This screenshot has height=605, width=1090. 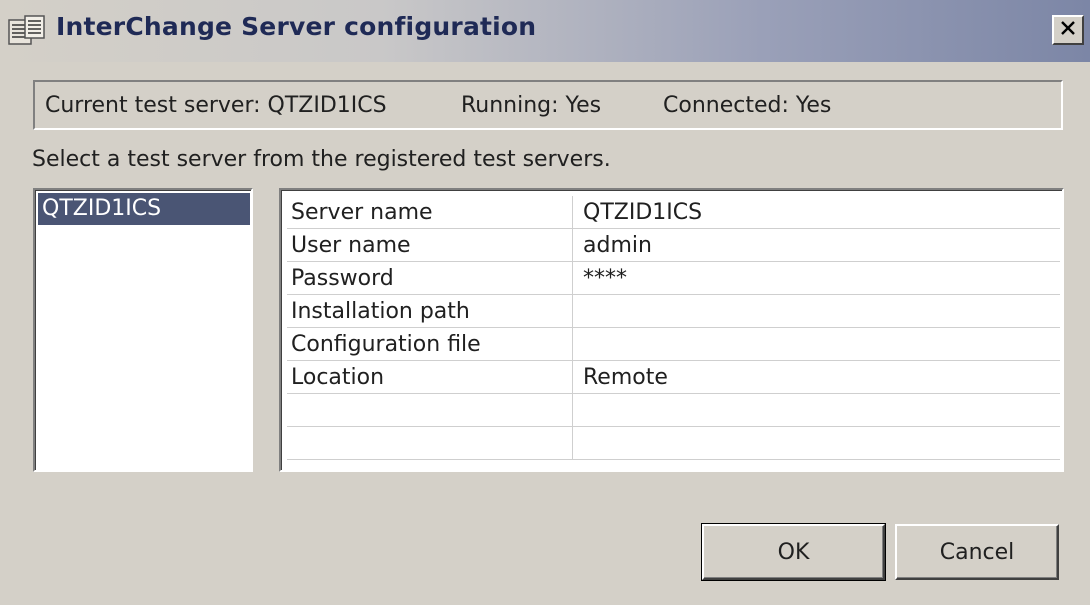 What do you see at coordinates (144, 209) in the screenshot?
I see `server-list-item: QTZID1ICS` at bounding box center [144, 209].